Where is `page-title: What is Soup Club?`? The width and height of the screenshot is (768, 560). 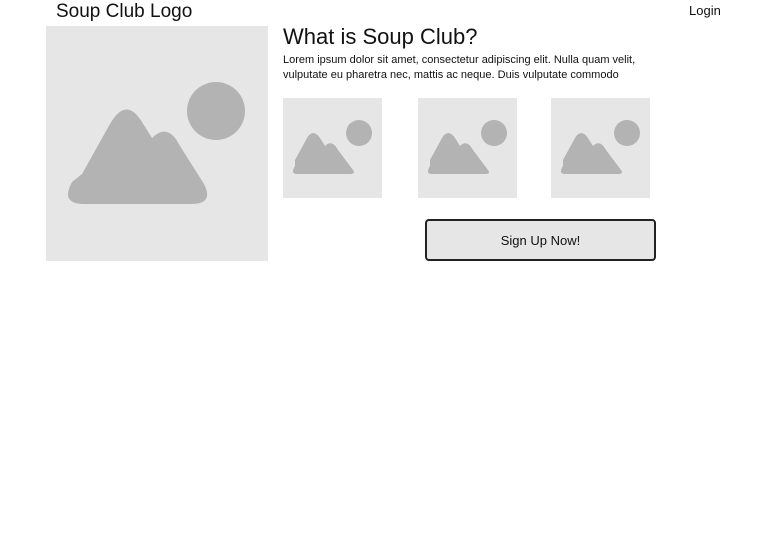 page-title: What is Soup Club? is located at coordinates (380, 36).